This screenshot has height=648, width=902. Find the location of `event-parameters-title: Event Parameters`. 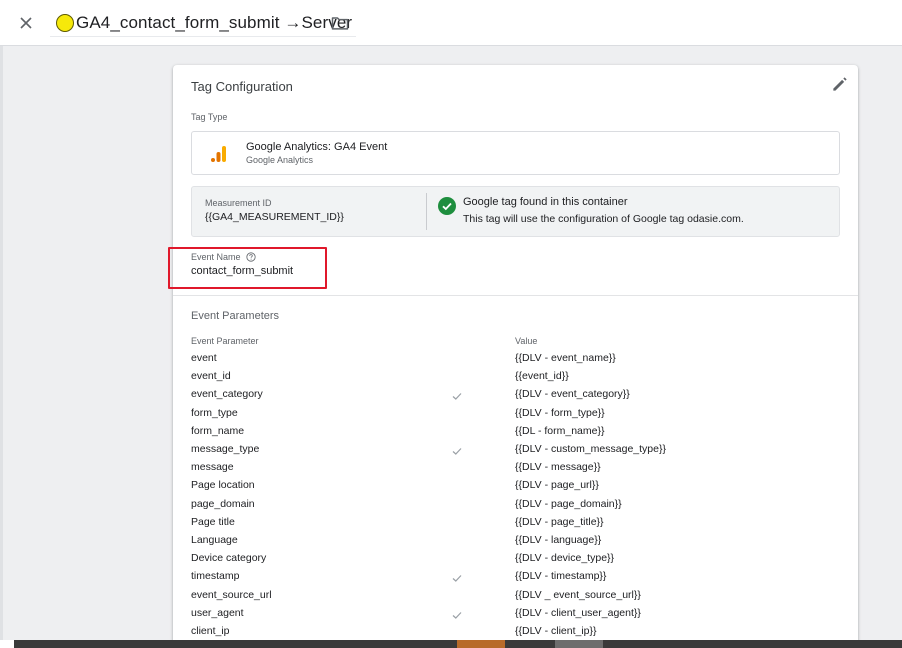

event-parameters-title: Event Parameters is located at coordinates (235, 316).